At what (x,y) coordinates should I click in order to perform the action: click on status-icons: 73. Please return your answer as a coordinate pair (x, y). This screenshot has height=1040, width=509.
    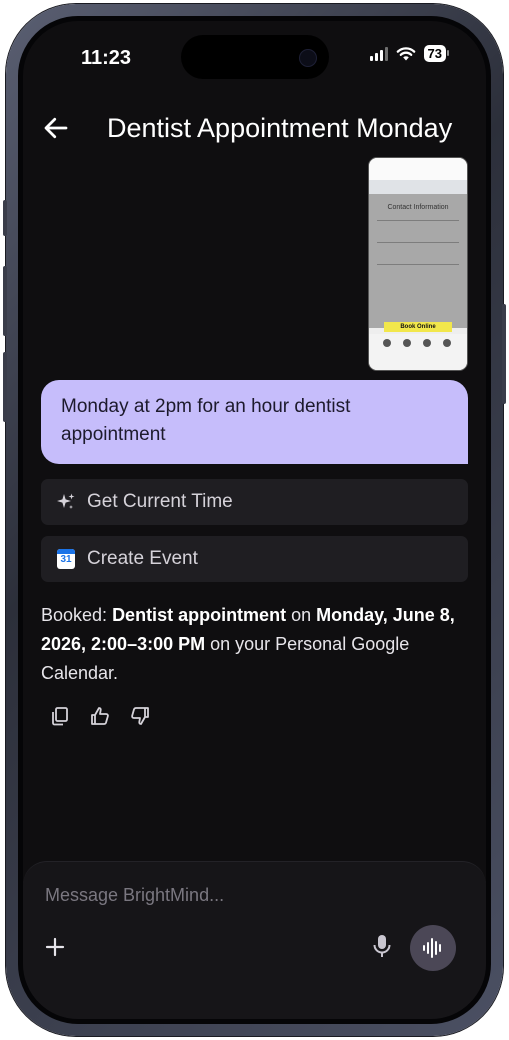
    Looking at the image, I should click on (409, 53).